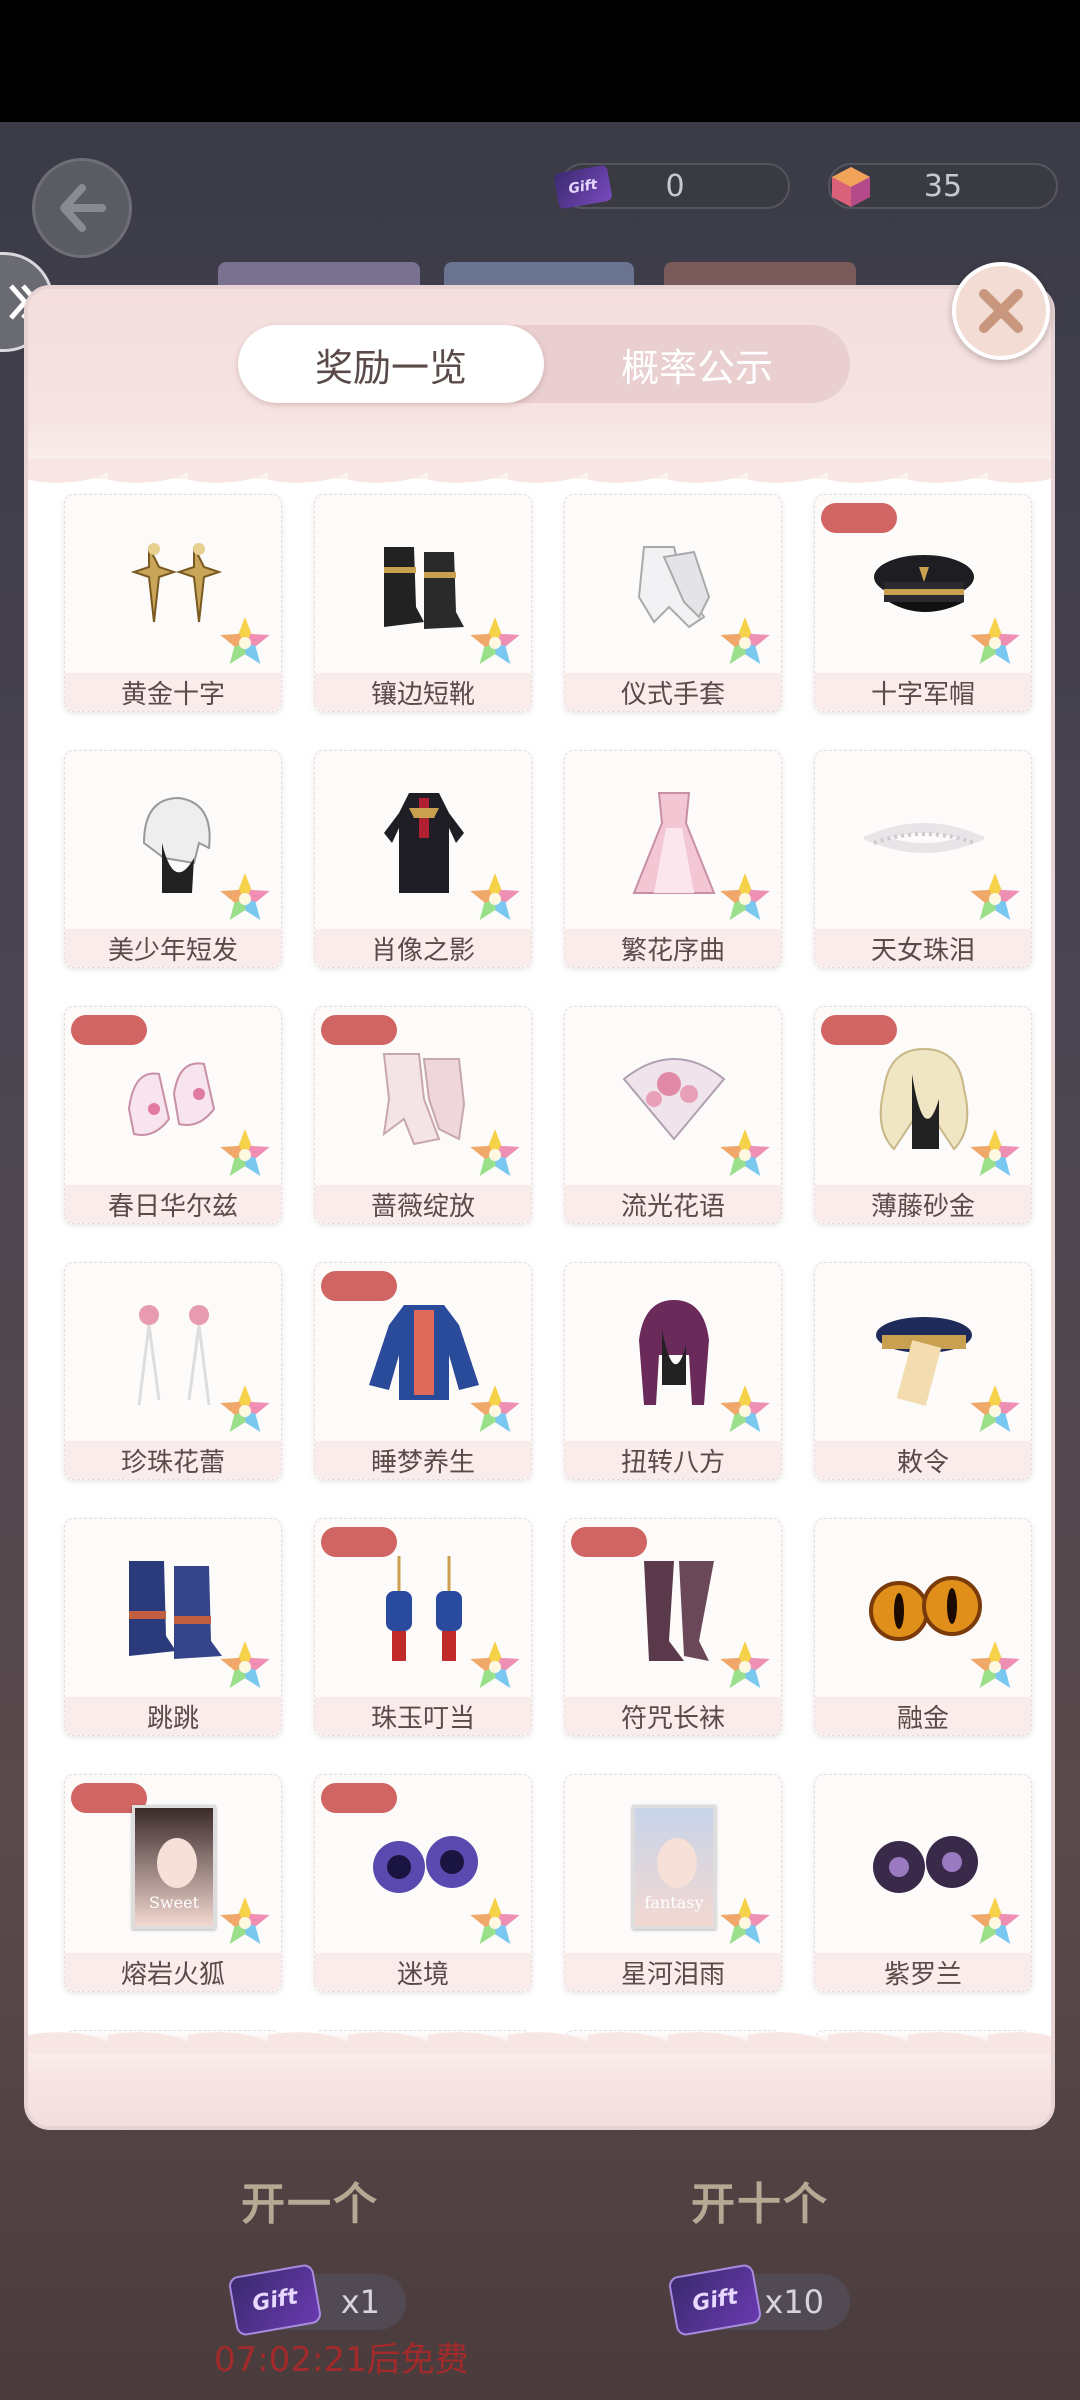 The image size is (1080, 2400). I want to click on reward-name: 镶边短靴, so click(423, 692).